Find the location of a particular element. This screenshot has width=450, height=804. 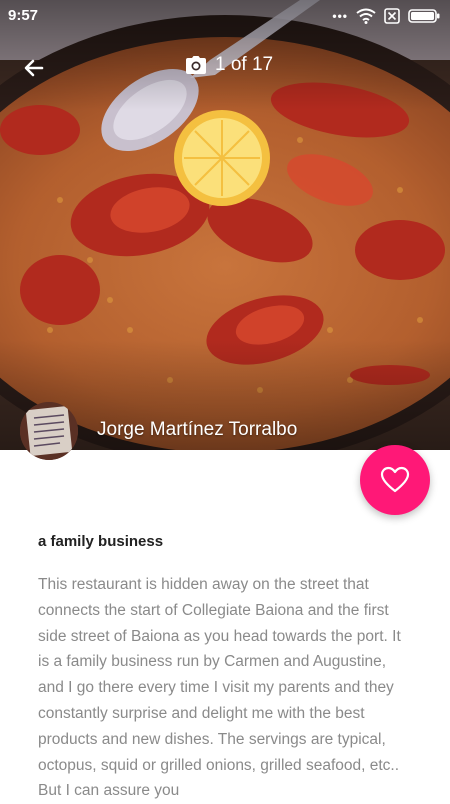

avatar is located at coordinates (49, 431).